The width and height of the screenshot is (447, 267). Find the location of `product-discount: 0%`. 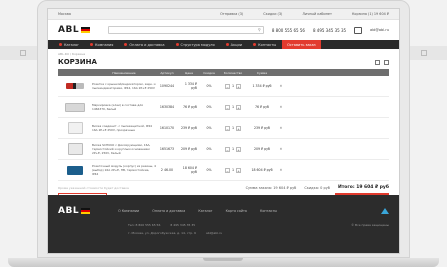

product-discount: 0% is located at coordinates (209, 170).